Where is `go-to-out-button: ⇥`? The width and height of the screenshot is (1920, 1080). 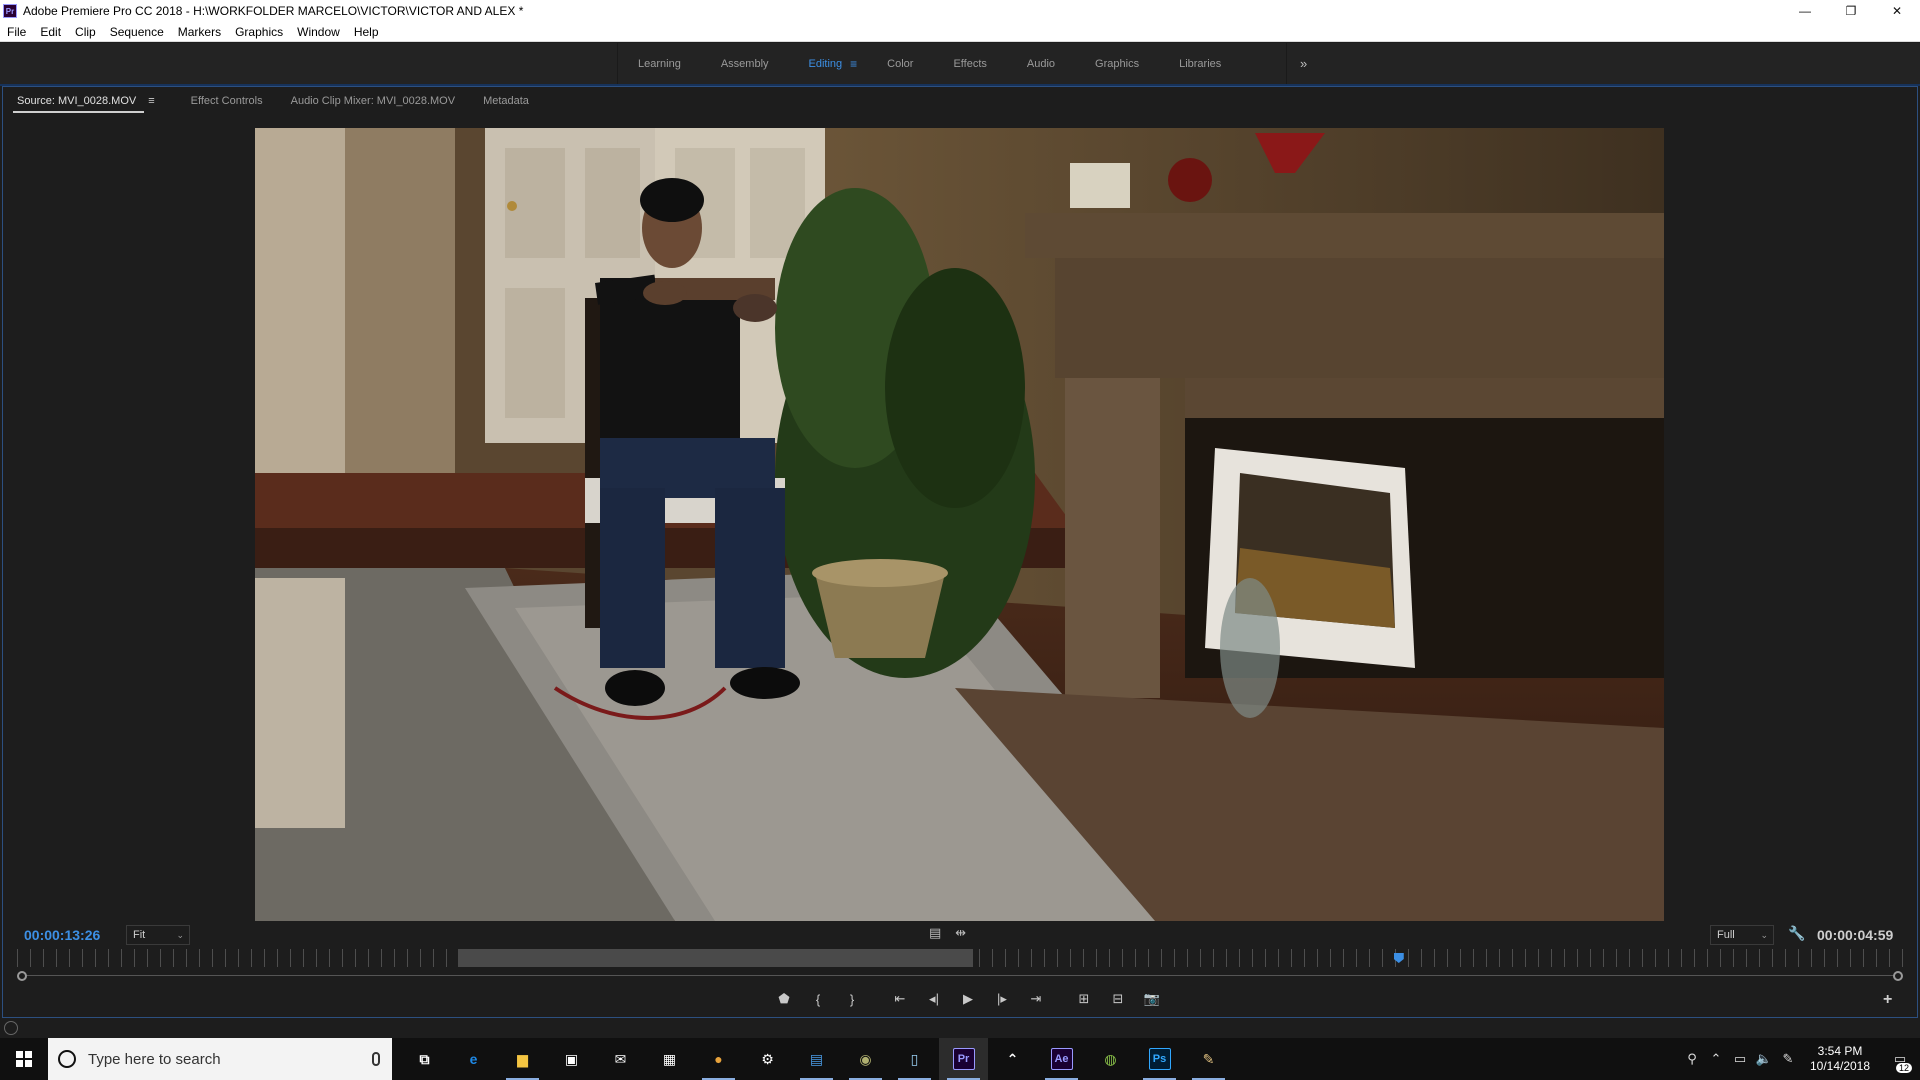
go-to-out-button: ⇥ is located at coordinates (1036, 999).